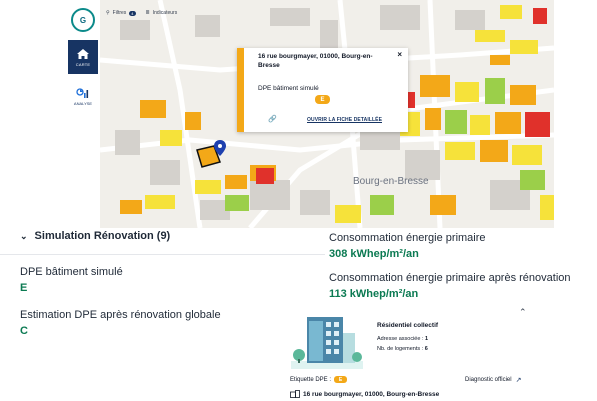  What do you see at coordinates (83, 53) in the screenshot?
I see `home-icon` at bounding box center [83, 53].